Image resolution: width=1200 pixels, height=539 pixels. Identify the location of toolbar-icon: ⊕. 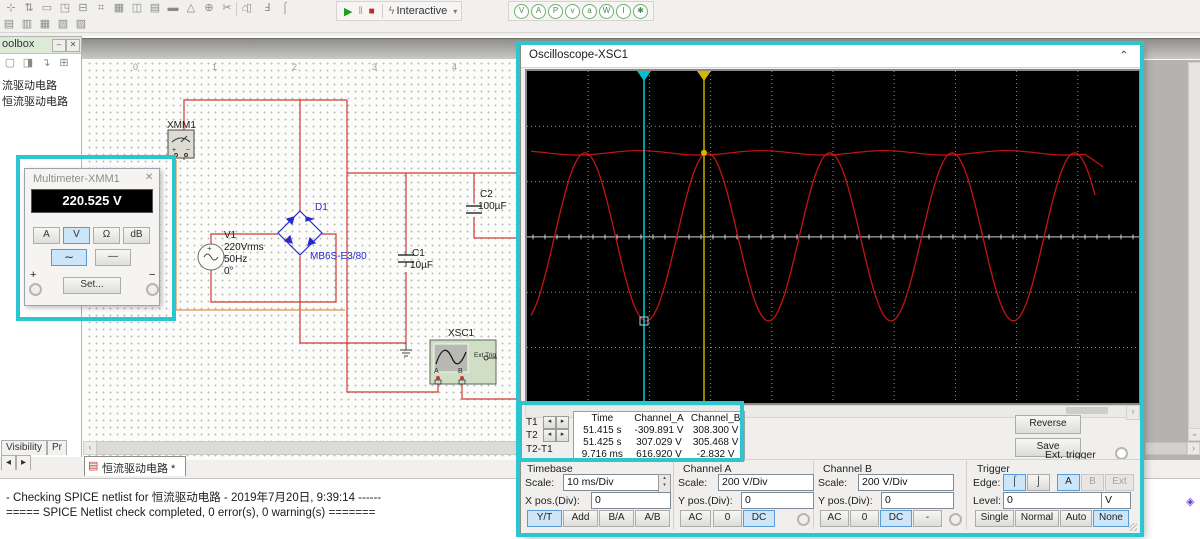
(209, 8).